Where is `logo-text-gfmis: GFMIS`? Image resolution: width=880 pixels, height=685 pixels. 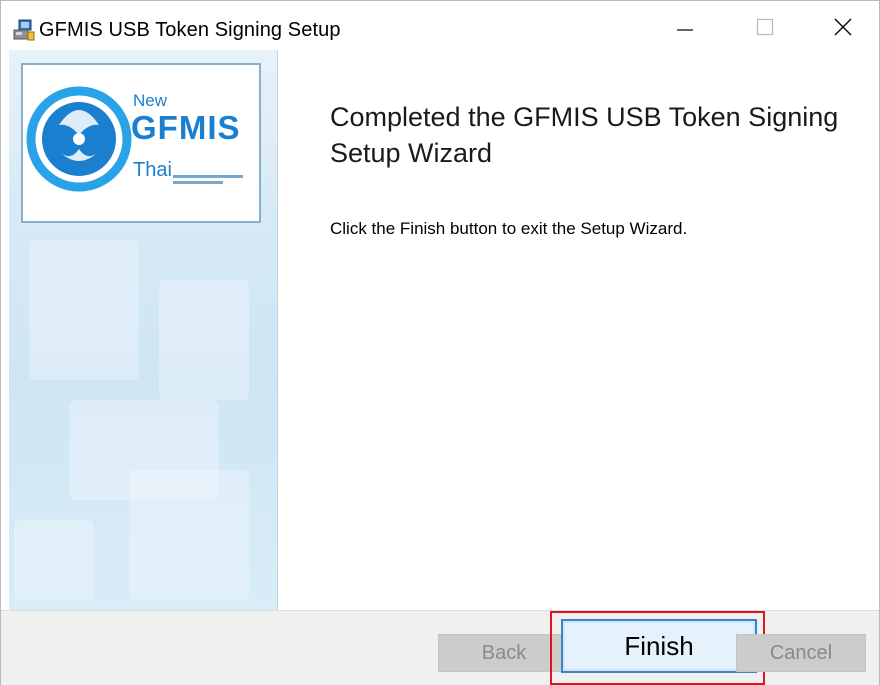
logo-text-gfmis: GFMIS is located at coordinates (186, 127).